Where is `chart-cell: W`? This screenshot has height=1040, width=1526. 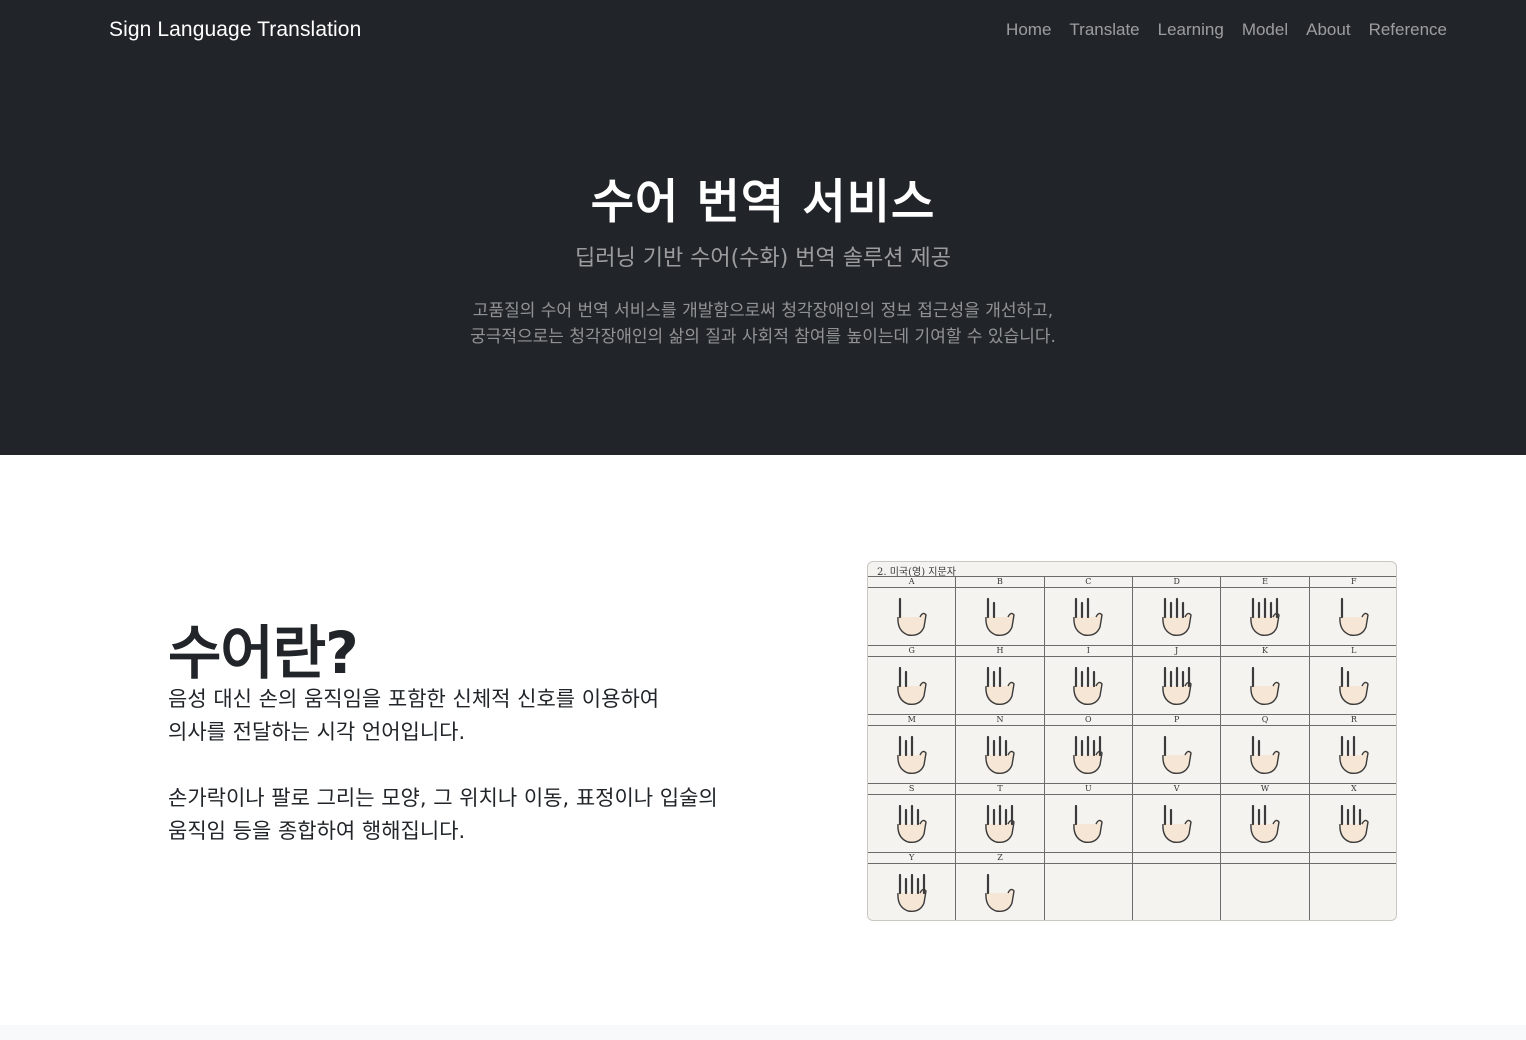 chart-cell: W is located at coordinates (1265, 818).